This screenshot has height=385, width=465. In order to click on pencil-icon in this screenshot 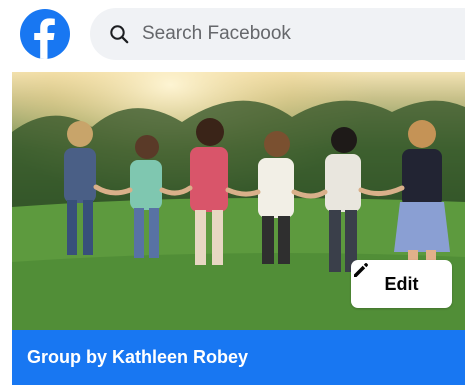, I will do `click(361, 270)`.